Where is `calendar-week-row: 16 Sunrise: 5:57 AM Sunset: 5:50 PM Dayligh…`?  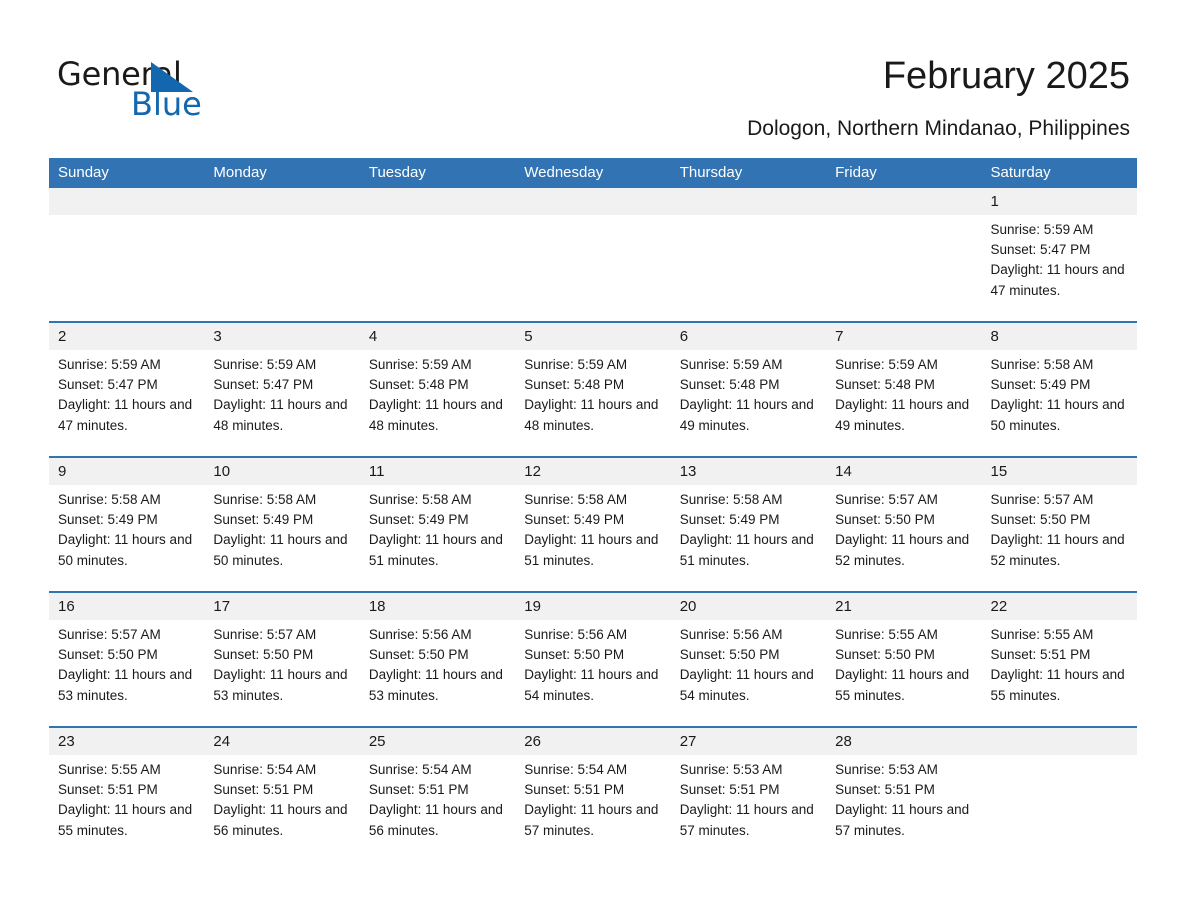
calendar-week-row: 16 Sunrise: 5:57 AM Sunset: 5:50 PM Dayligh… is located at coordinates (593, 659).